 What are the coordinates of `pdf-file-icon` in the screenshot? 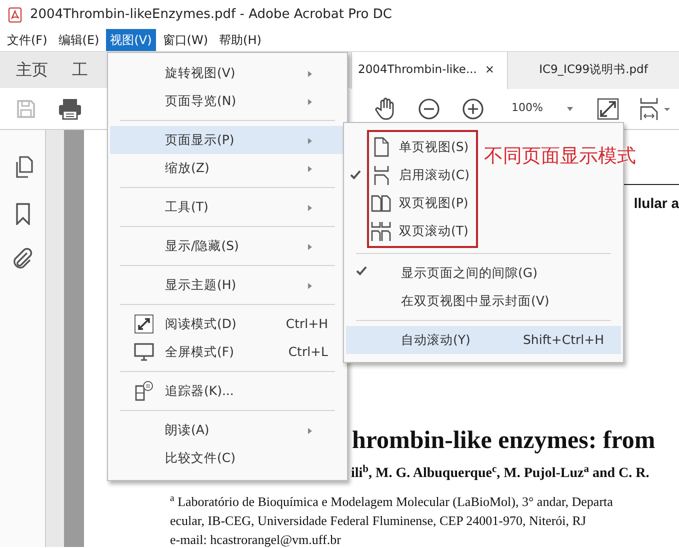 It's located at (15, 14).